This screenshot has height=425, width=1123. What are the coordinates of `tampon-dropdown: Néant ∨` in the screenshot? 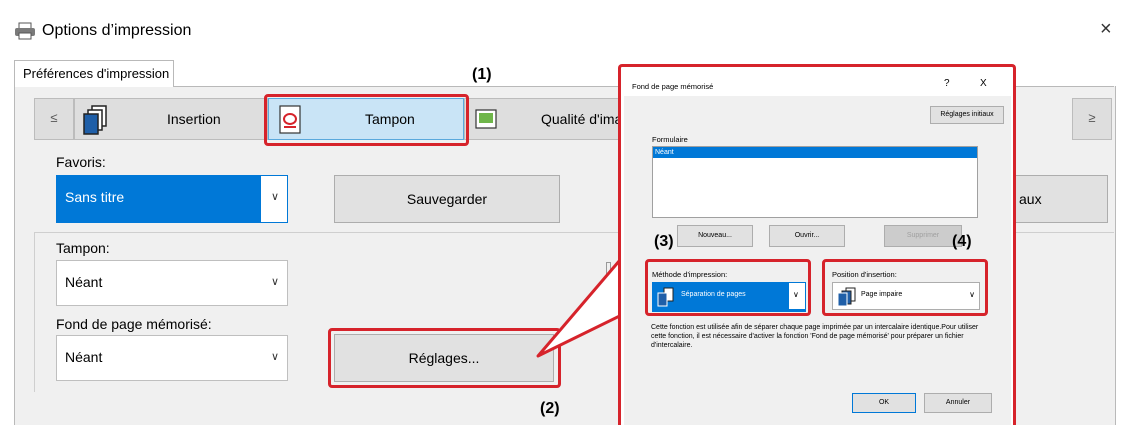 It's located at (172, 283).